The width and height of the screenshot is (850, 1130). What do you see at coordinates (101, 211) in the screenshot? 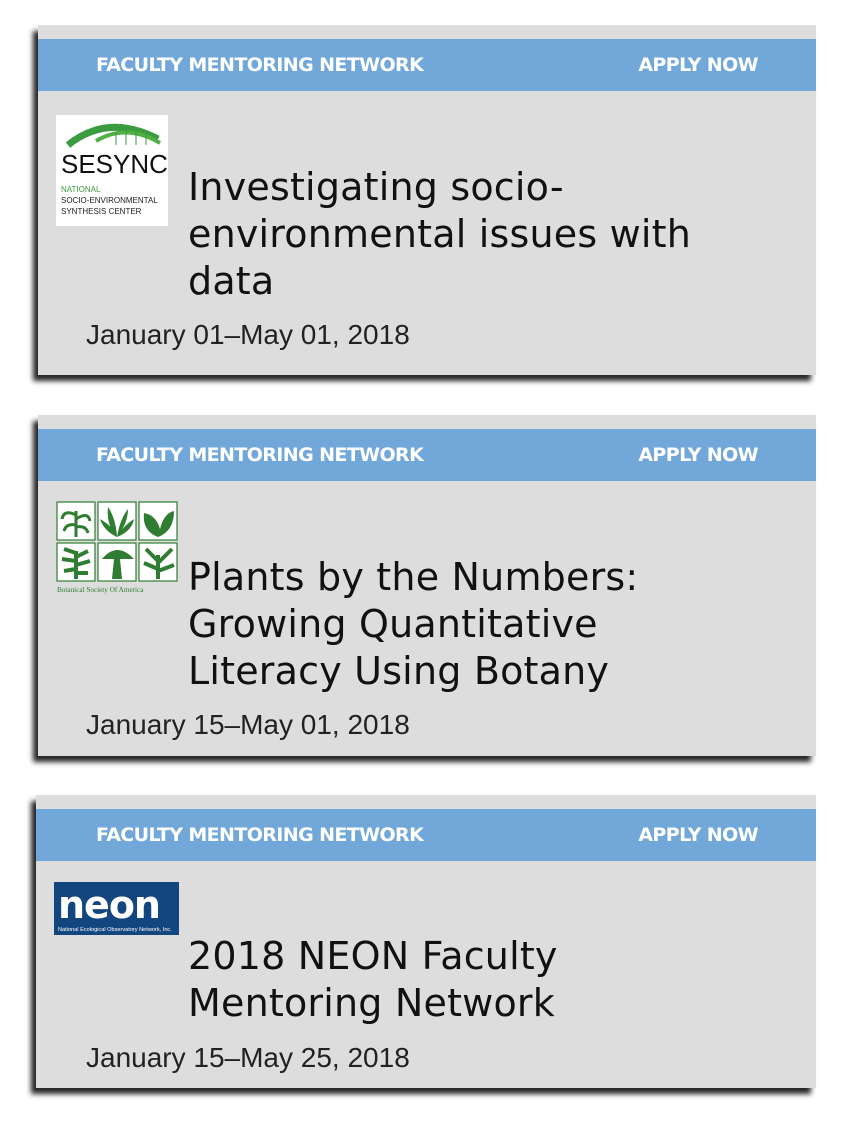
I see `svg-text: SYNTHESIS CENTER` at bounding box center [101, 211].